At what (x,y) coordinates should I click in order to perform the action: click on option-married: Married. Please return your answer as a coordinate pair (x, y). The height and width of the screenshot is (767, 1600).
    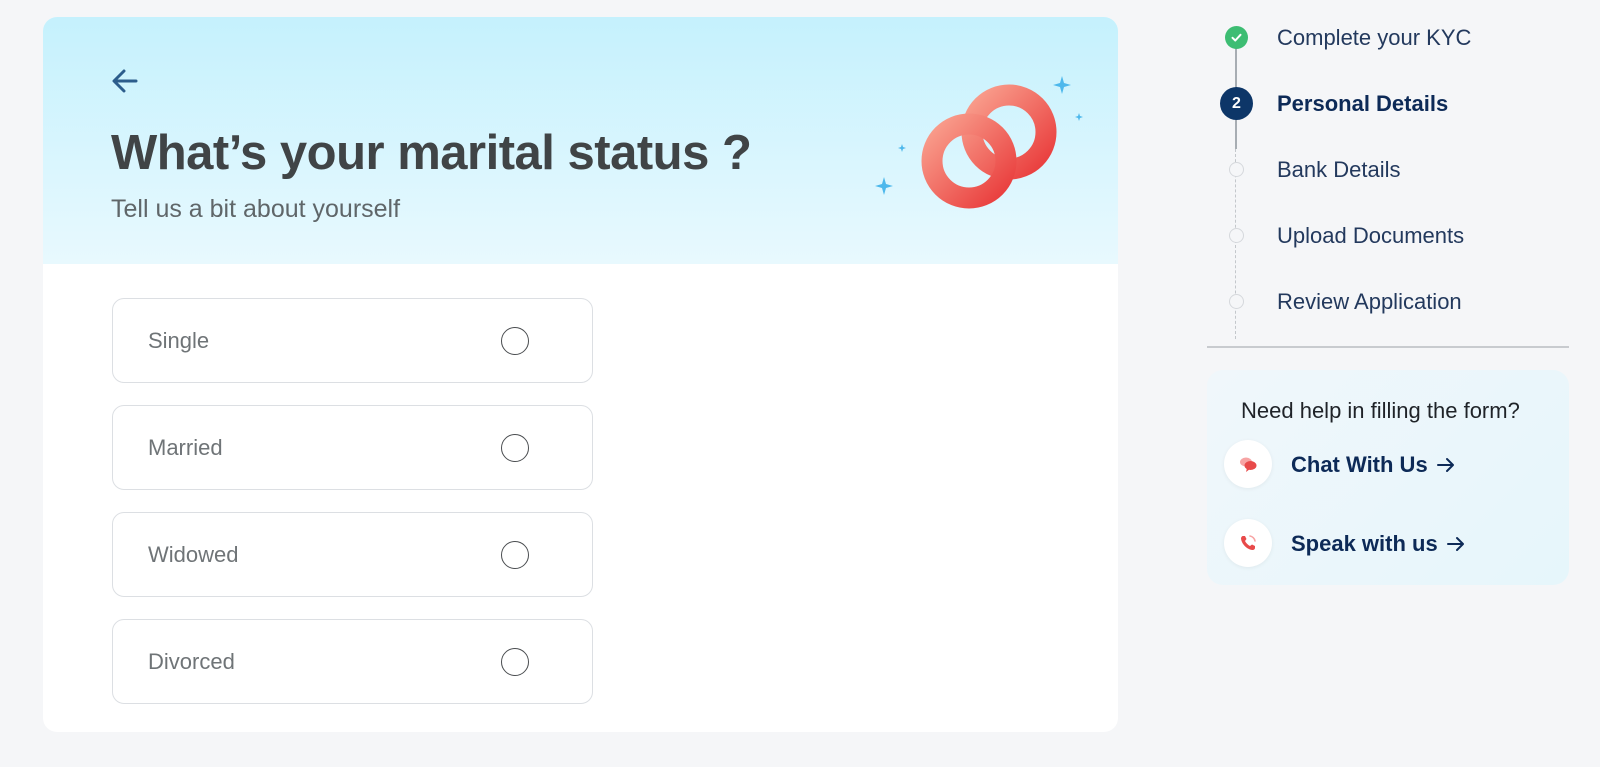
    Looking at the image, I should click on (352, 447).